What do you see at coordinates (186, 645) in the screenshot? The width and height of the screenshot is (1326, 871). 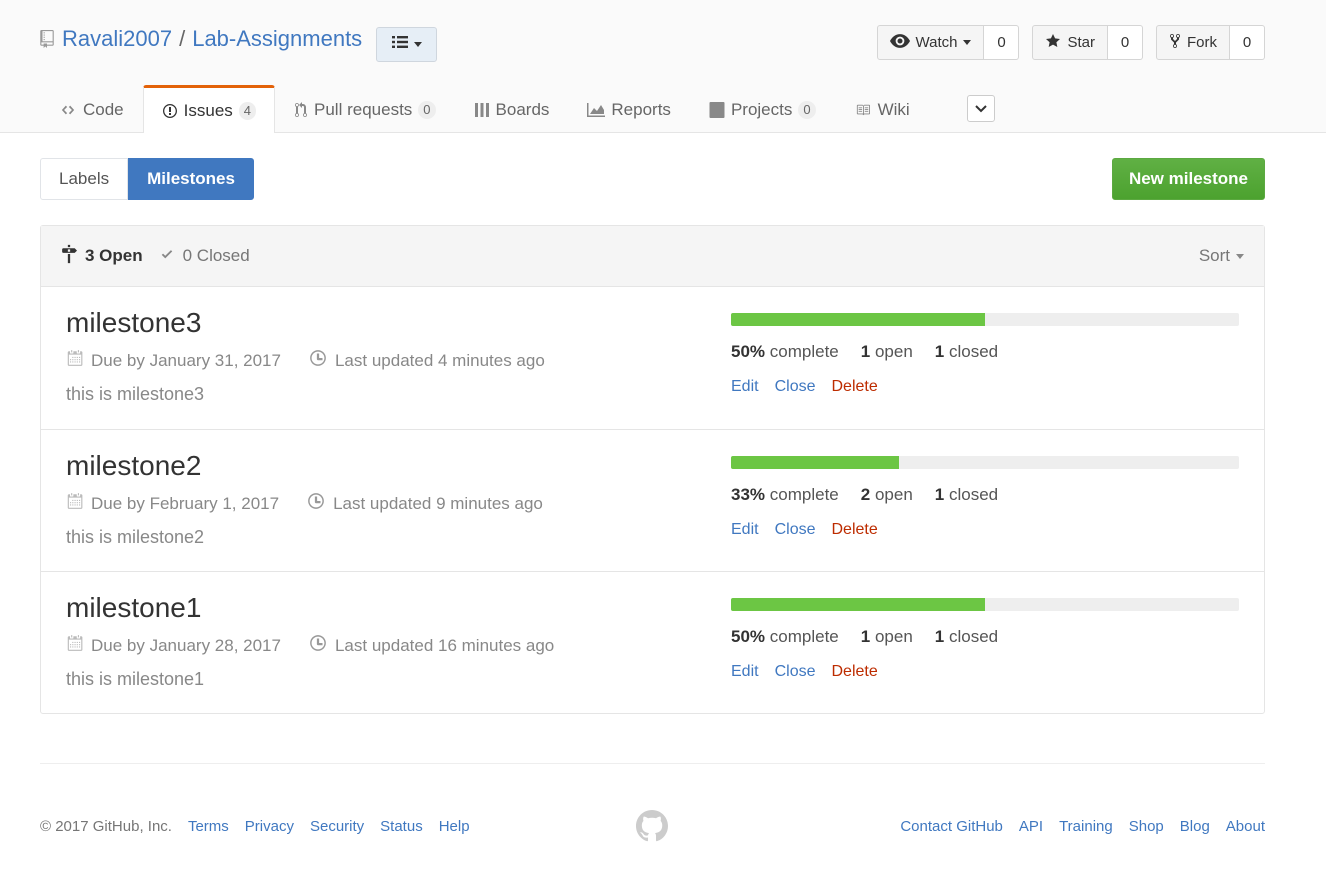 I see `milestone-due-date: Due by January 28, 2017` at bounding box center [186, 645].